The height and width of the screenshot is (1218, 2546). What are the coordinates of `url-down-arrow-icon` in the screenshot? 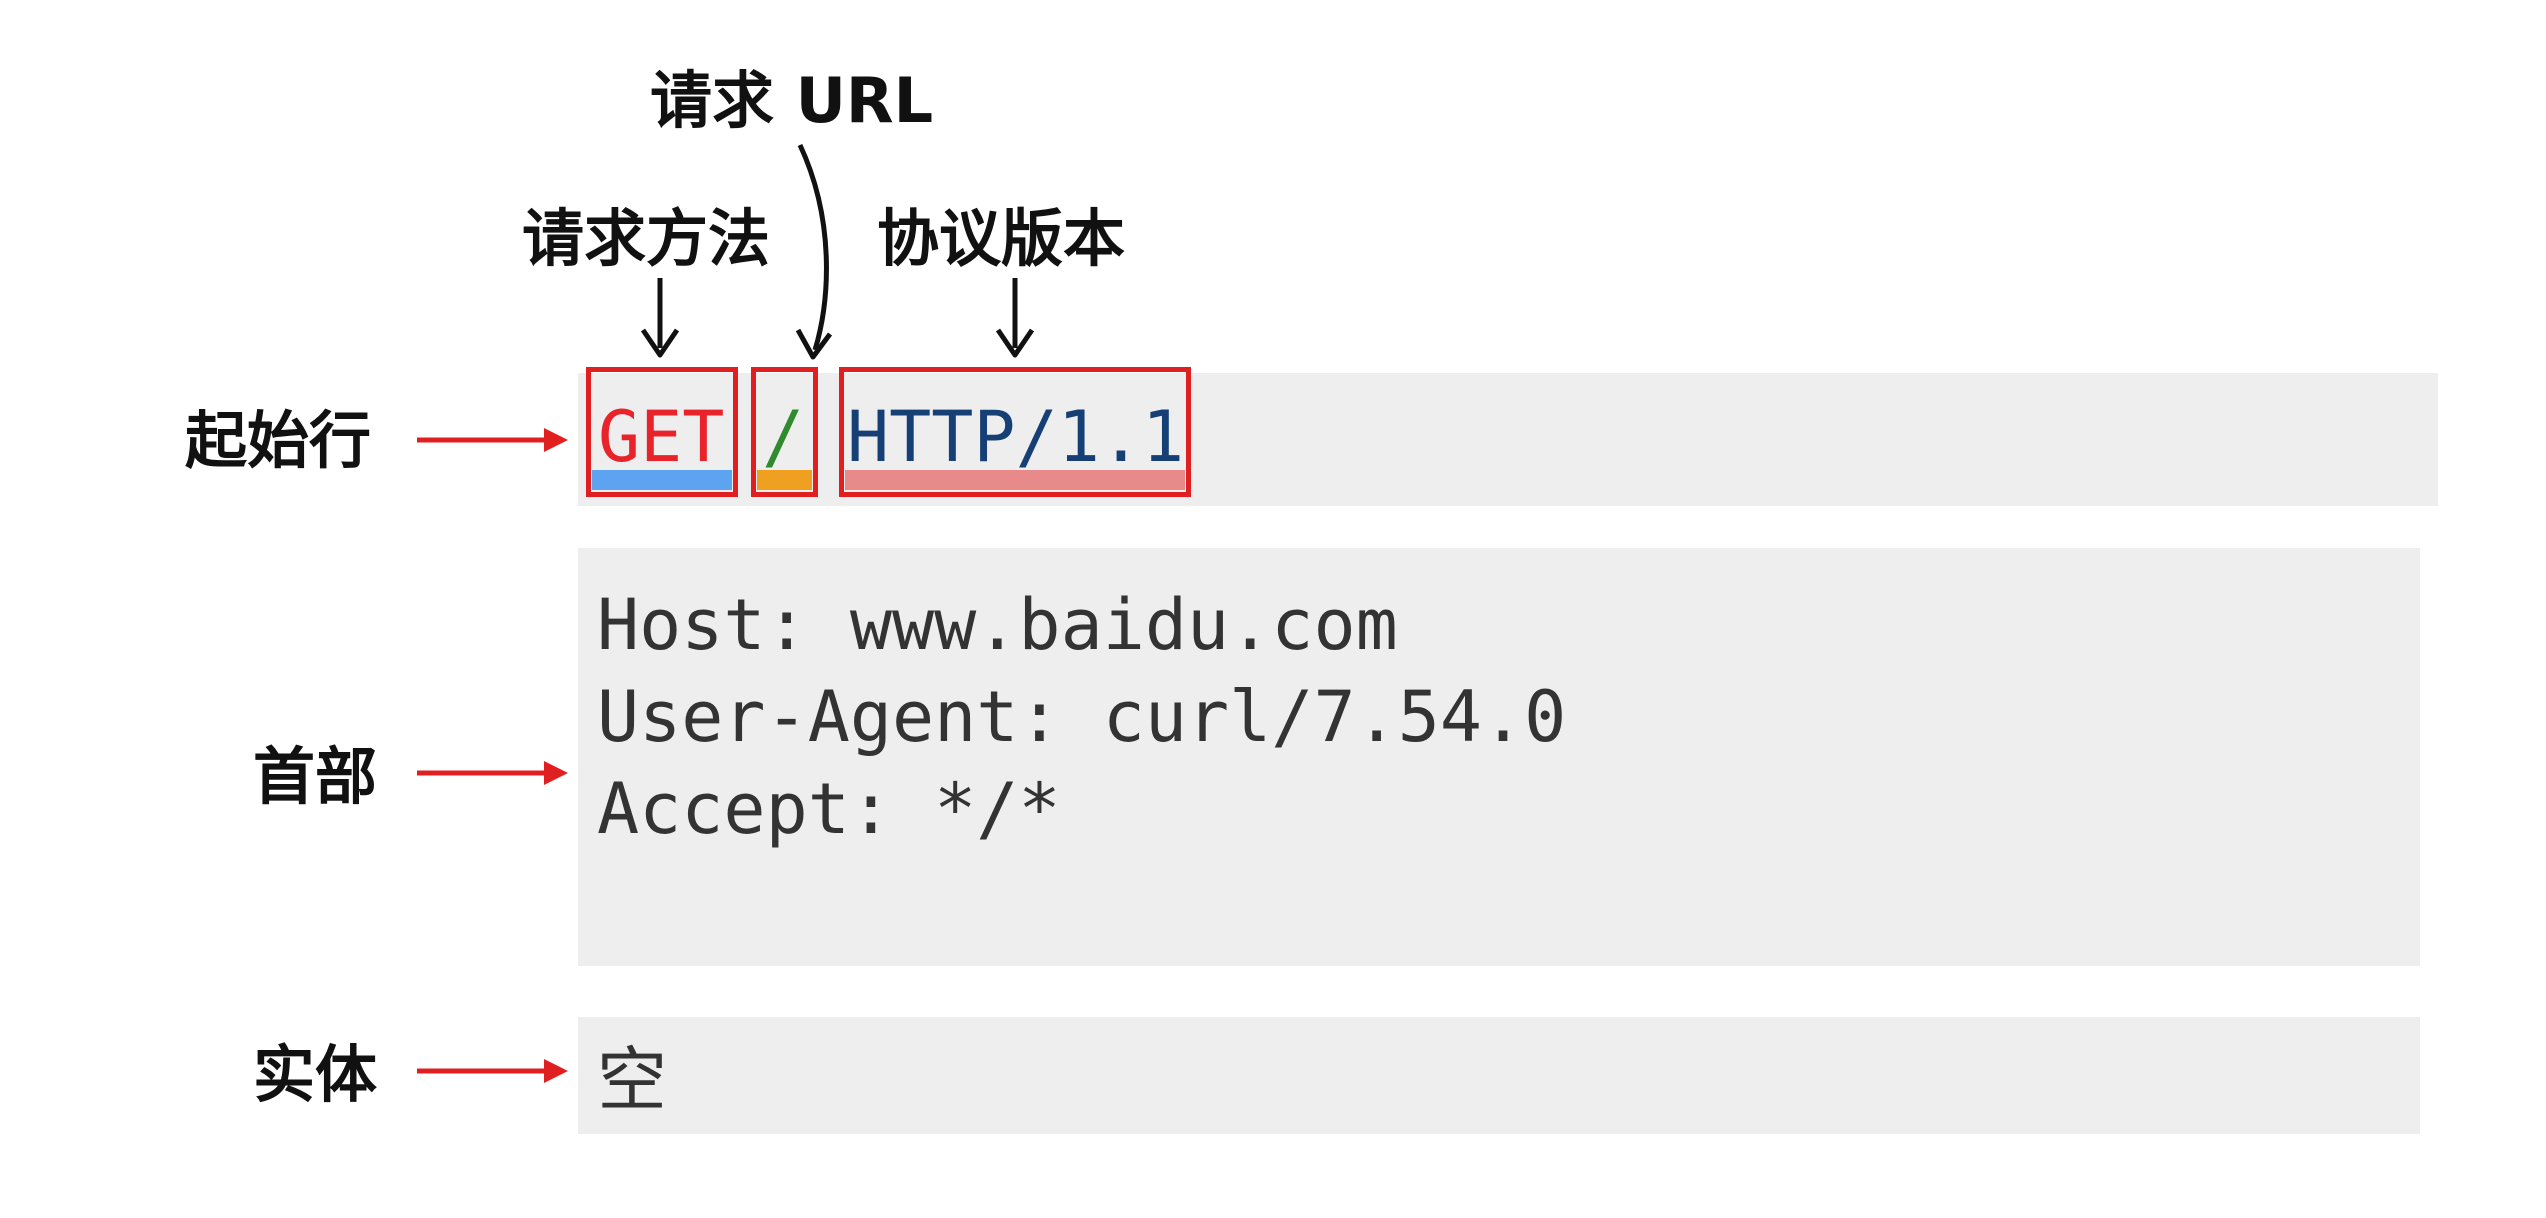 It's located at (814, 251).